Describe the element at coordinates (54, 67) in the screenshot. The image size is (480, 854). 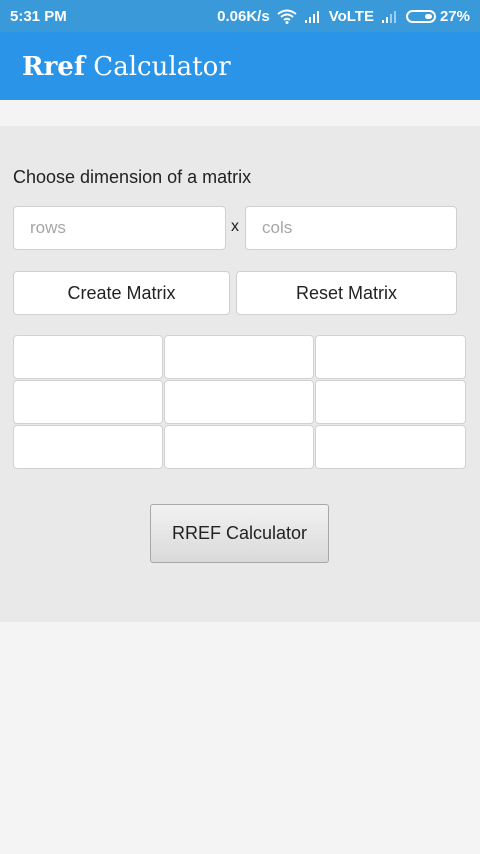
I see `app-title-bold: Rref` at that location.